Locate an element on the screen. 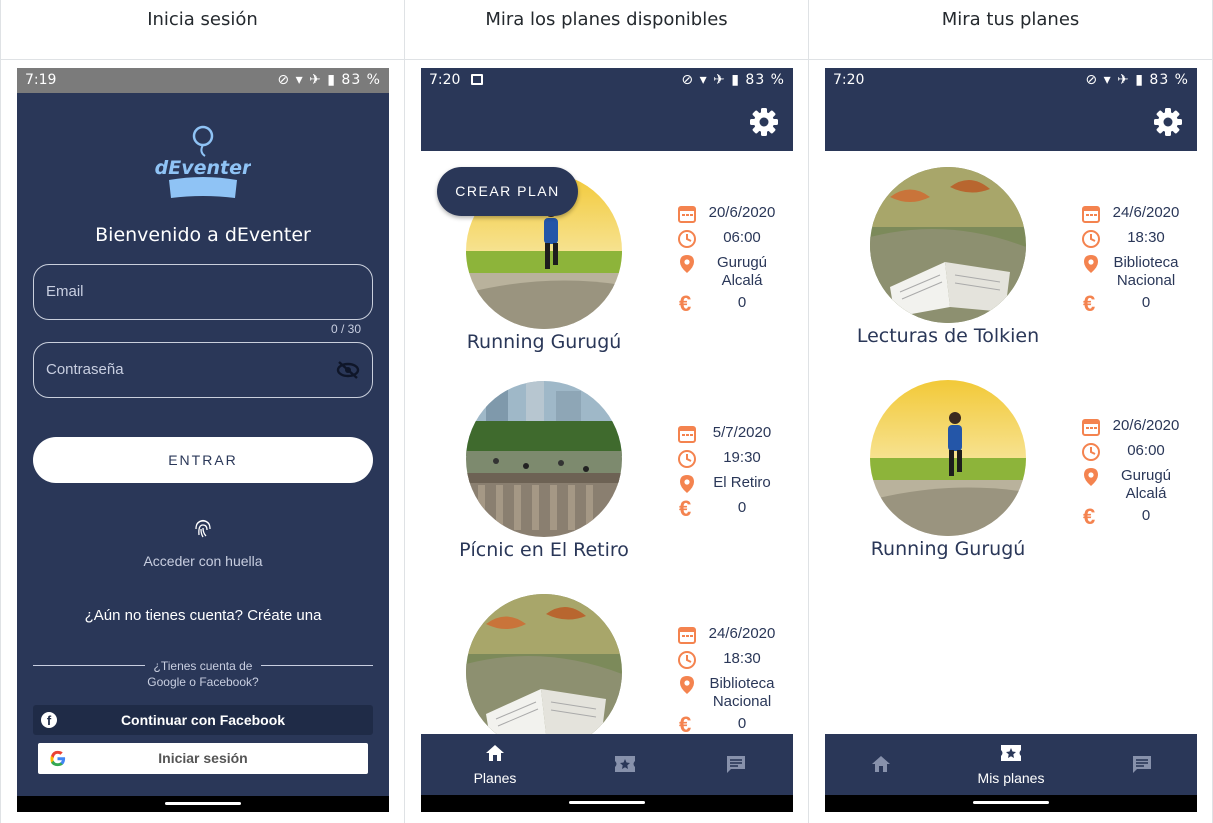 This screenshot has height=823, width=1213. nav-tab-label: Mis planes is located at coordinates (1011, 778).